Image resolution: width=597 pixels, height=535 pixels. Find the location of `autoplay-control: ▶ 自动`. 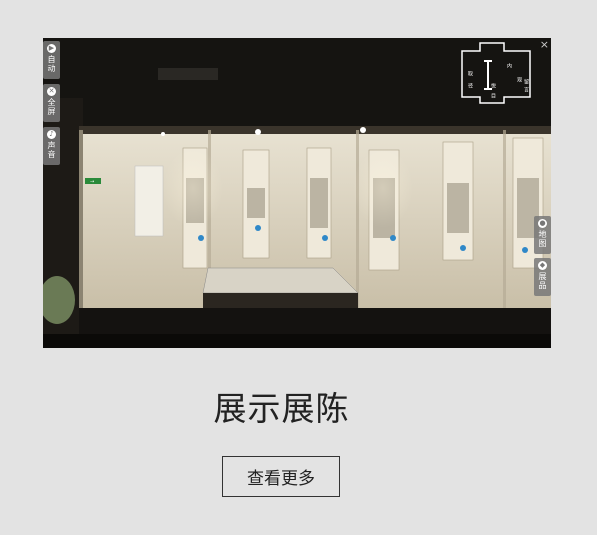

autoplay-control: ▶ 自动 is located at coordinates (51, 60).